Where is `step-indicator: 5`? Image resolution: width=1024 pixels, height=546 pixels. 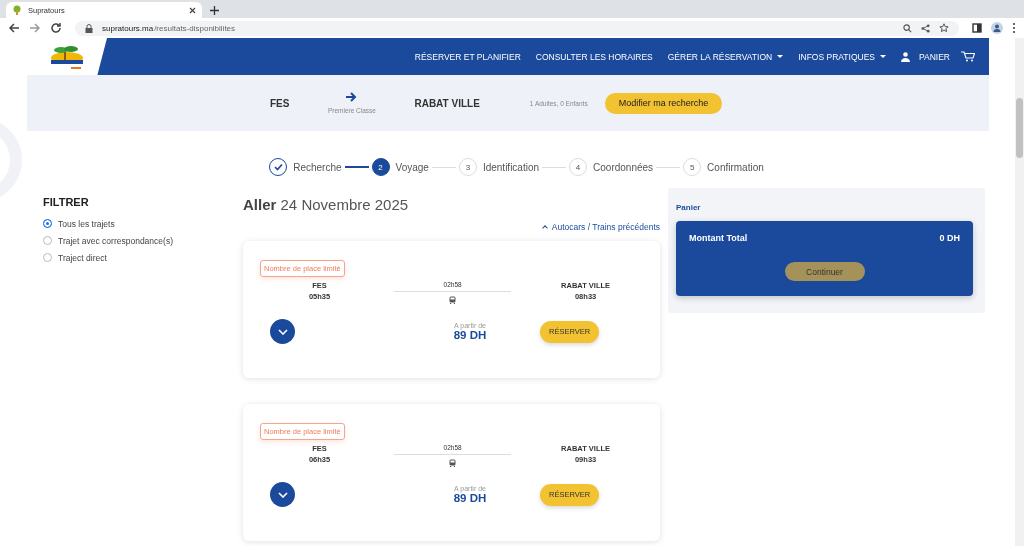 step-indicator: 5 is located at coordinates (692, 167).